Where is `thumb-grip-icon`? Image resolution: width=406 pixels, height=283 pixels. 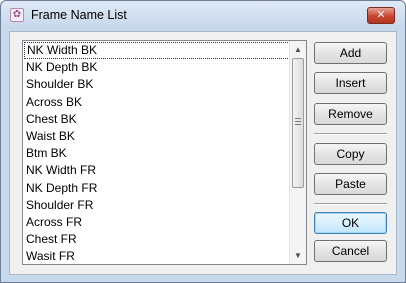
thumb-grip-icon is located at coordinates (298, 121).